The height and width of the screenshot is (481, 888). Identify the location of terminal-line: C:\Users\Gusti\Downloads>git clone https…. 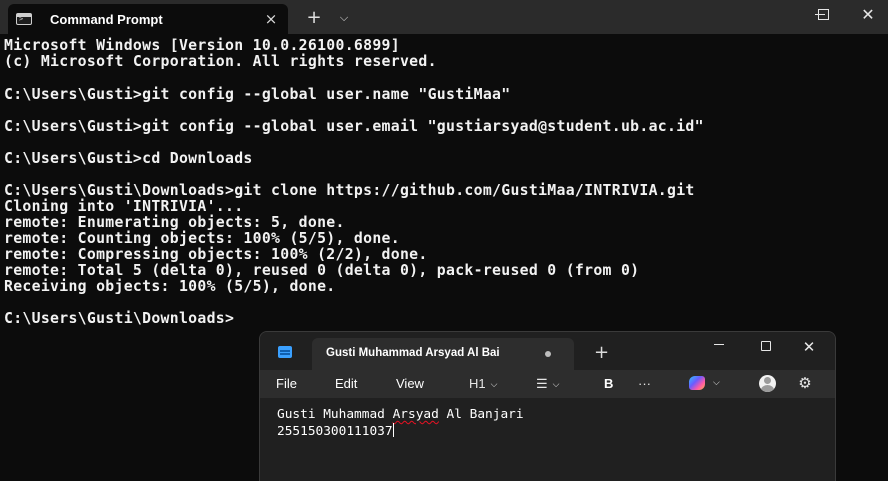
(349, 190).